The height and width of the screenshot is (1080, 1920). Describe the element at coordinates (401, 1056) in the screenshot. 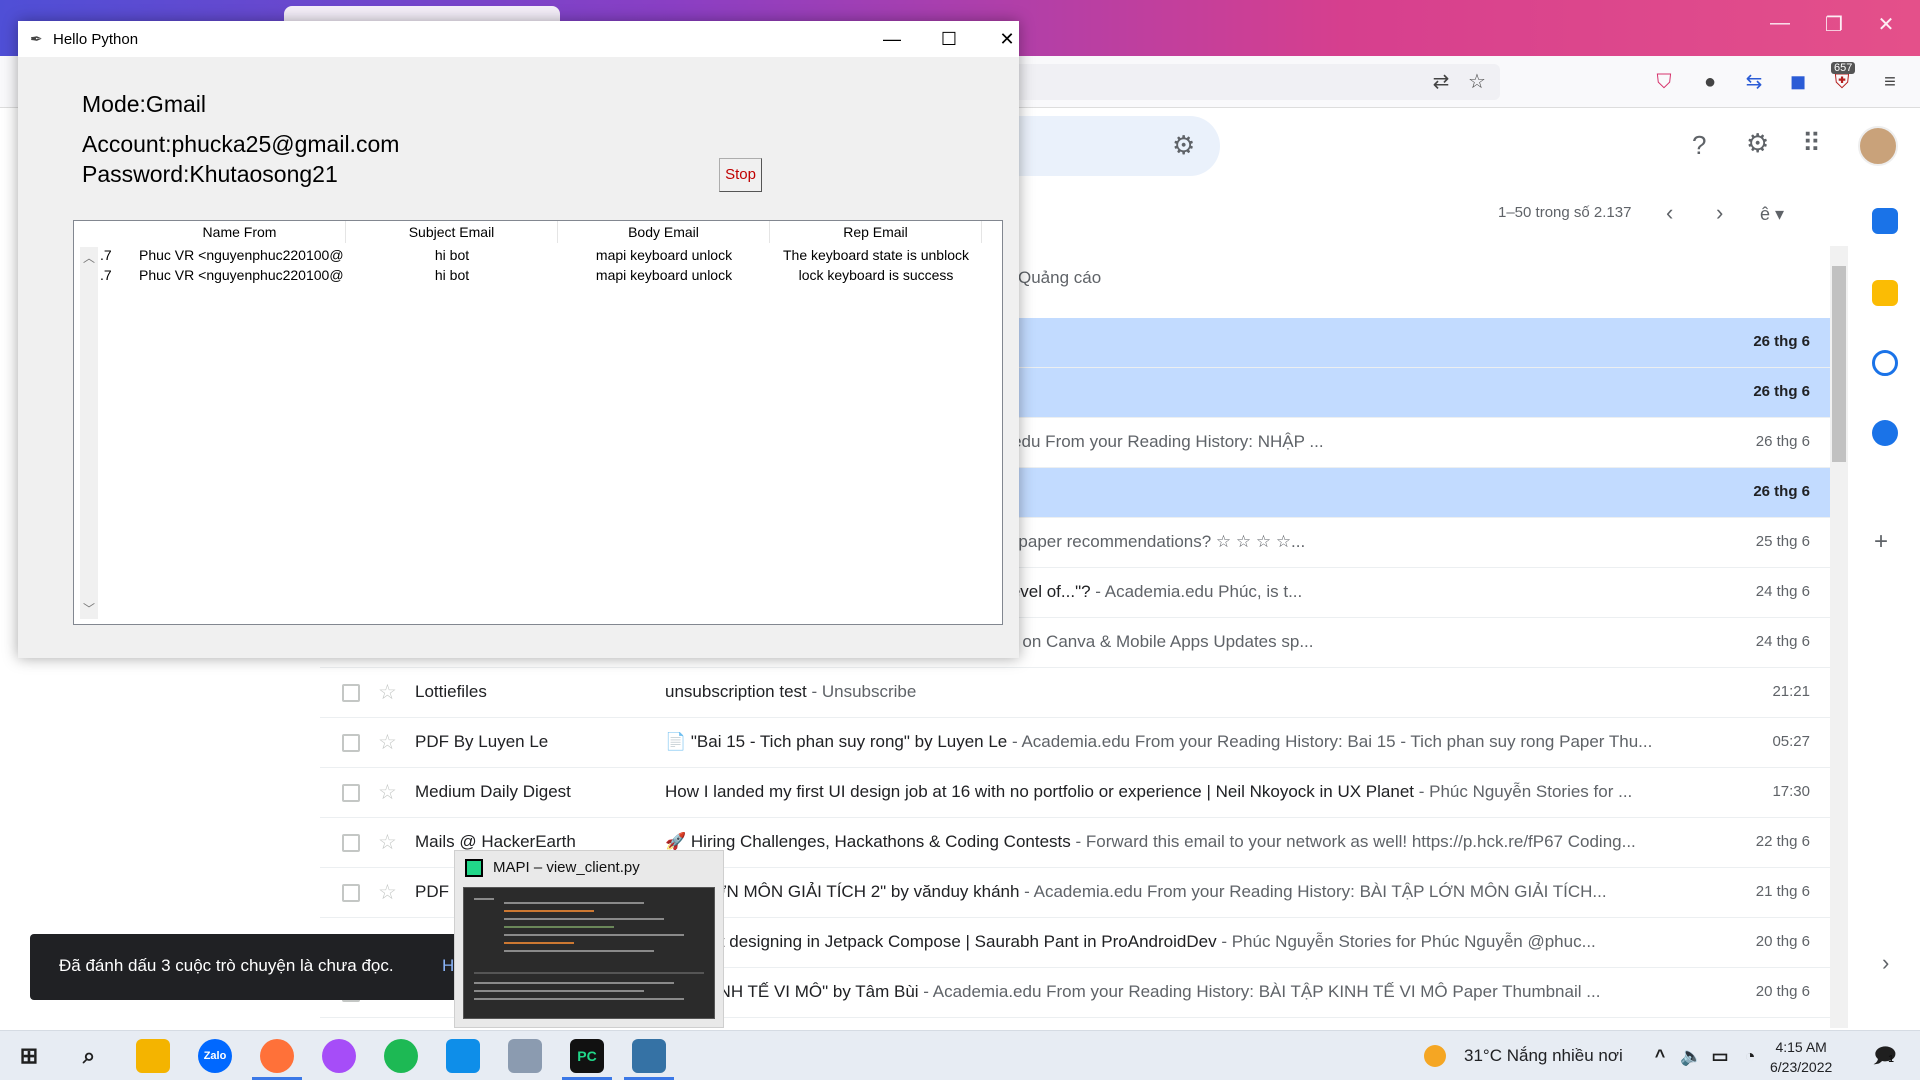

I see `spotify-icon` at that location.